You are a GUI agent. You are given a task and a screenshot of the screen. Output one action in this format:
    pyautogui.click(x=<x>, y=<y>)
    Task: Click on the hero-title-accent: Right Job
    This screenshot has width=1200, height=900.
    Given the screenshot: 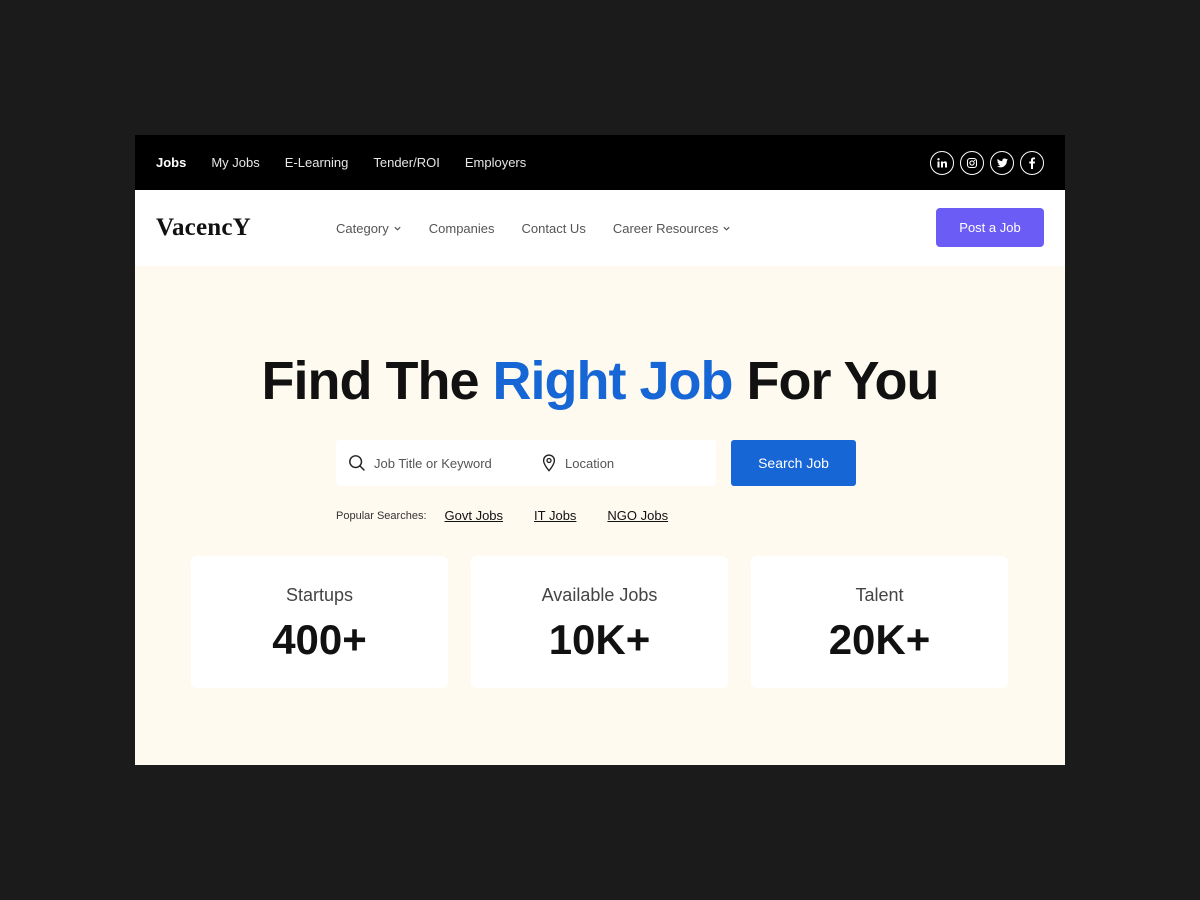 What is the action you would take?
    pyautogui.click(x=613, y=381)
    